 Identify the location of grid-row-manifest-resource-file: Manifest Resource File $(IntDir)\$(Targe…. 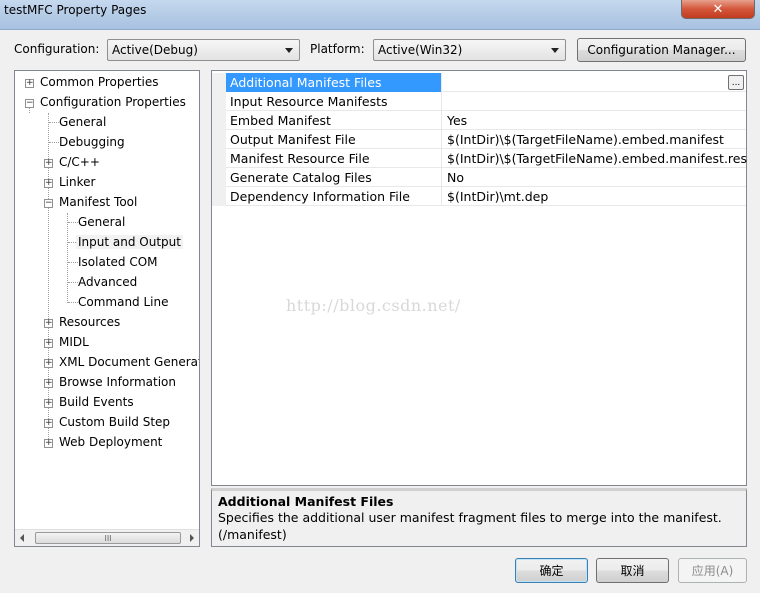
(479, 158).